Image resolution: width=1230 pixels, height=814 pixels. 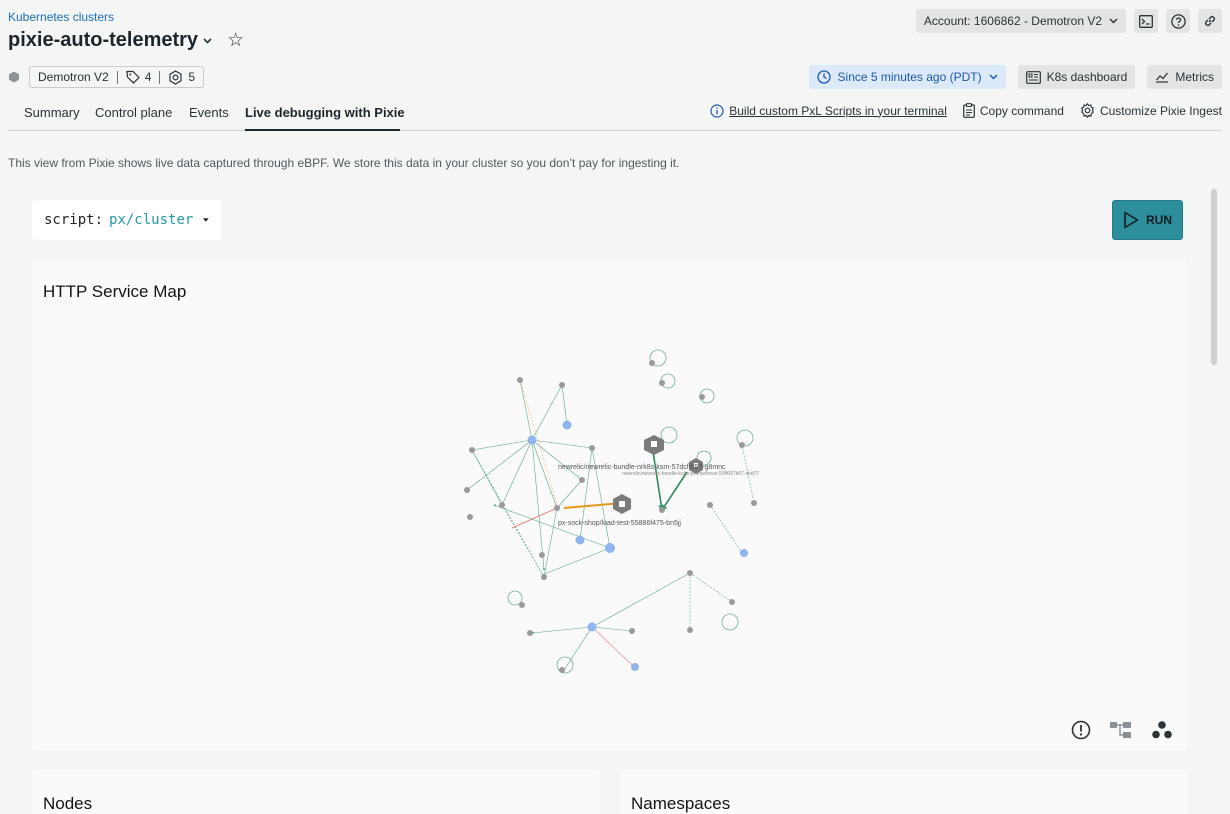 I want to click on terminal-icon, so click(x=1146, y=21).